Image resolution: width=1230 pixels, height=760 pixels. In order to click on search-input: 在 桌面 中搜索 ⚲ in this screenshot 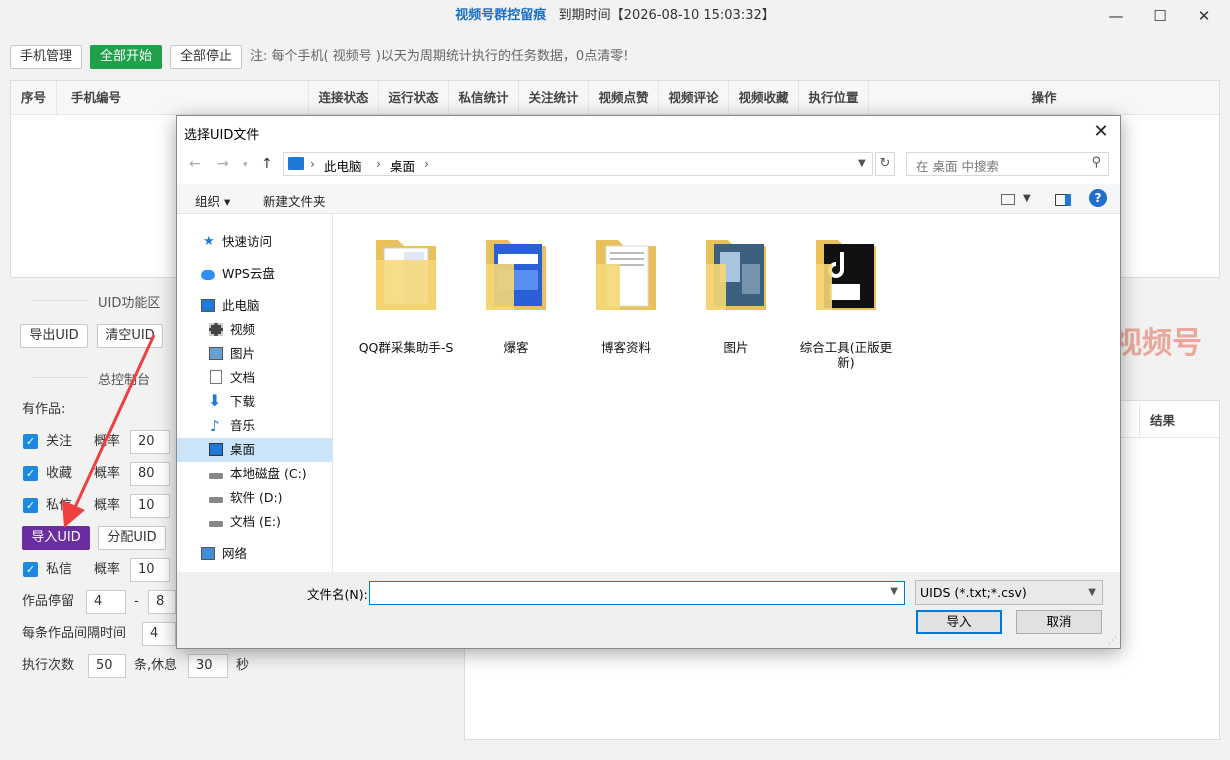, I will do `click(1007, 164)`.